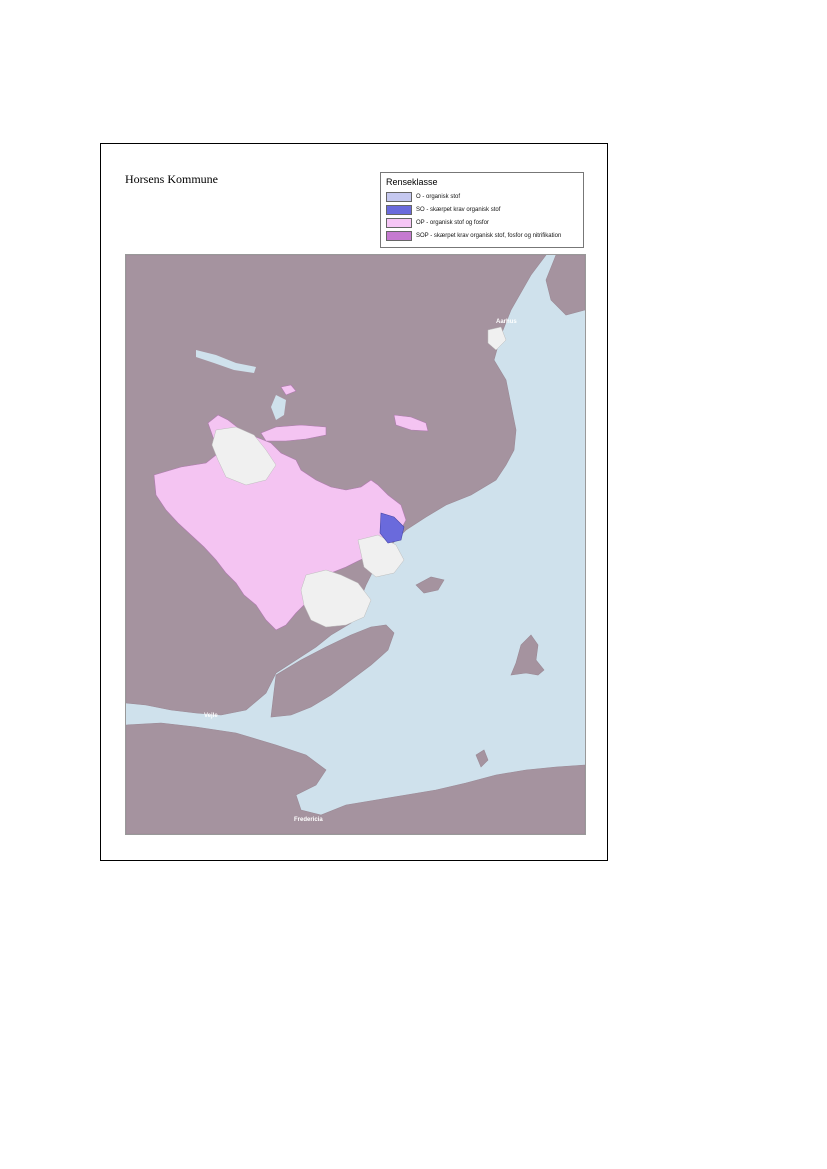  I want to click on map-title: Horsens Kommune, so click(171, 179).